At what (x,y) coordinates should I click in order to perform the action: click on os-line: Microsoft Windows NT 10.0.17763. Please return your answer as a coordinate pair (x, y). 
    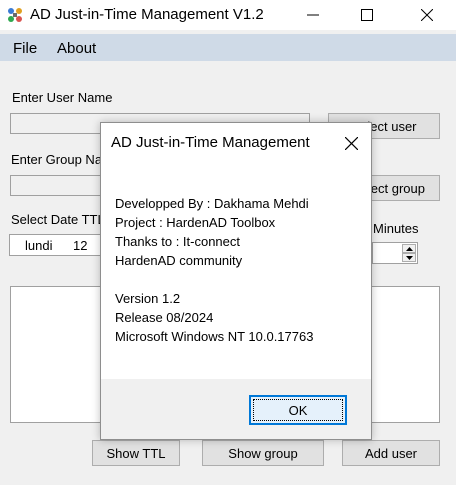
    Looking at the image, I should click on (214, 336).